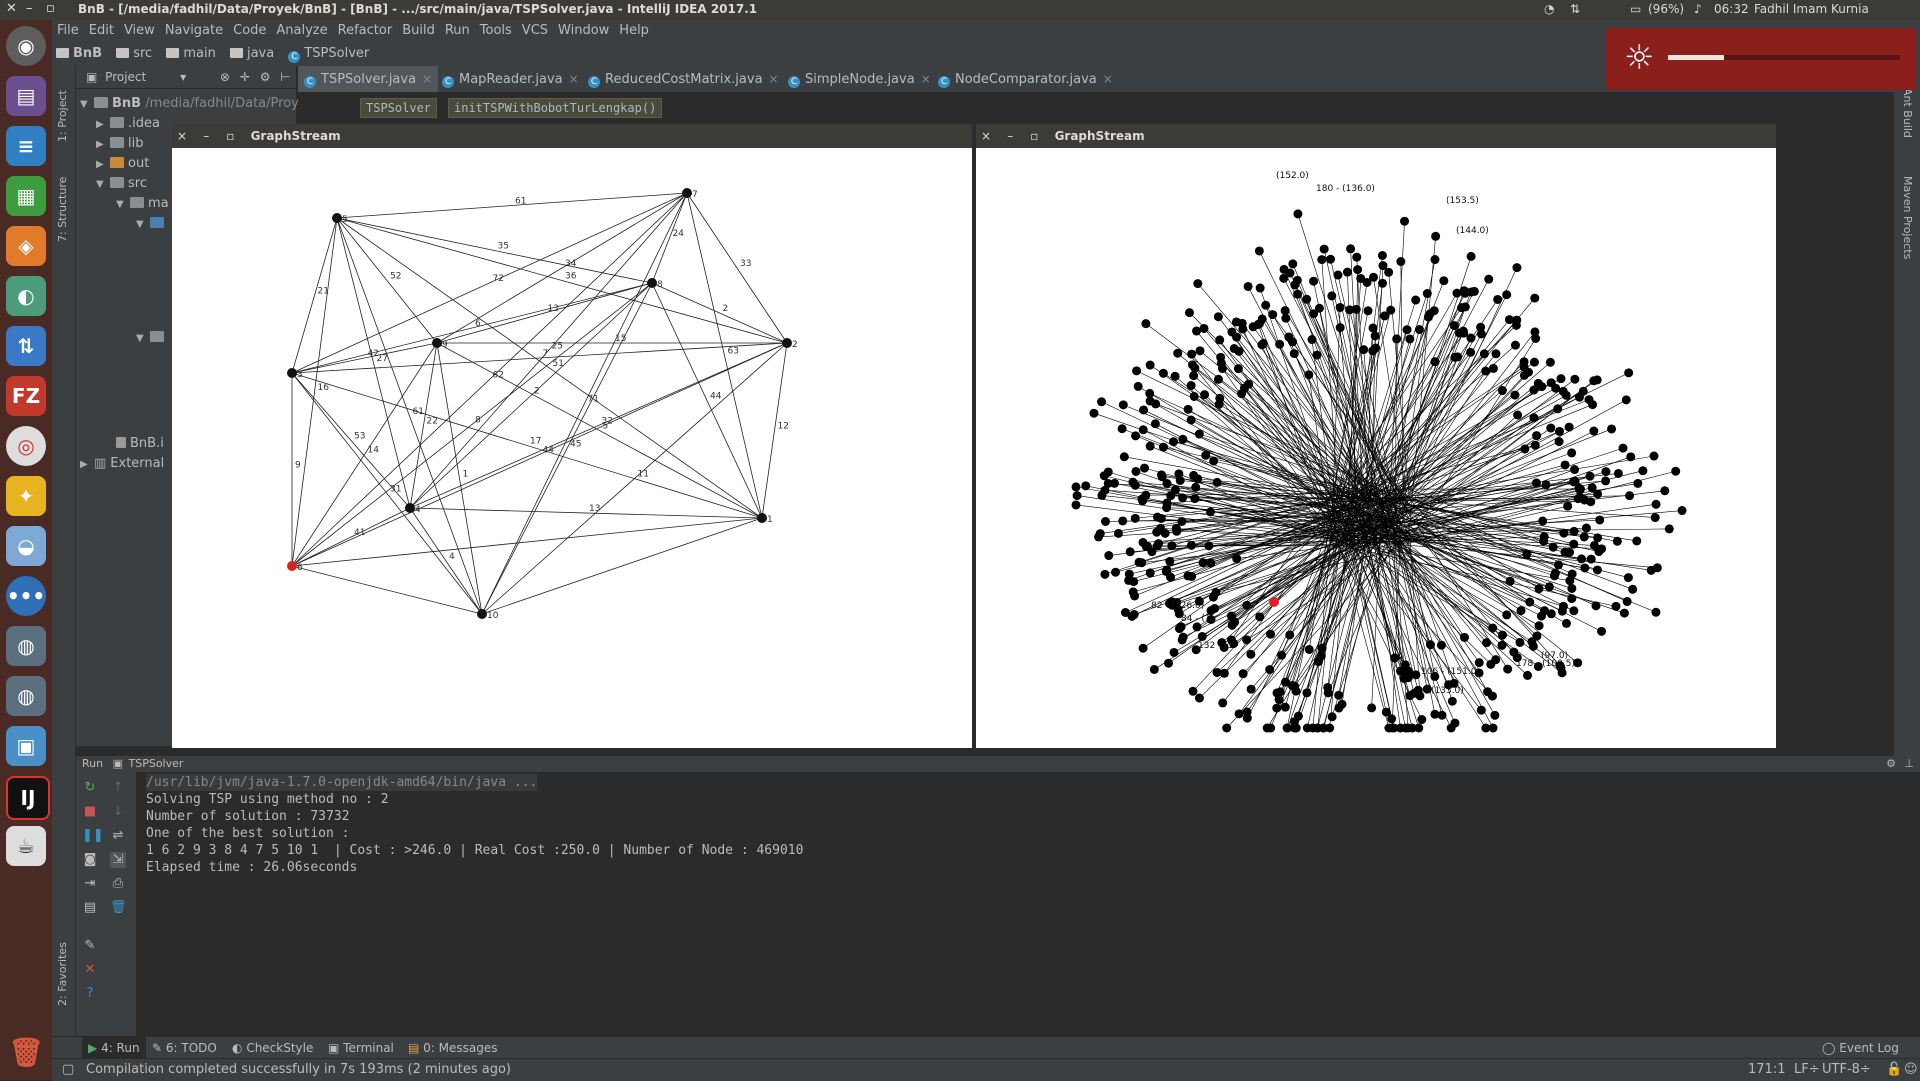  I want to click on tab-reducedcostmatrix: CReducedCostMatrix.java×, so click(683, 79).